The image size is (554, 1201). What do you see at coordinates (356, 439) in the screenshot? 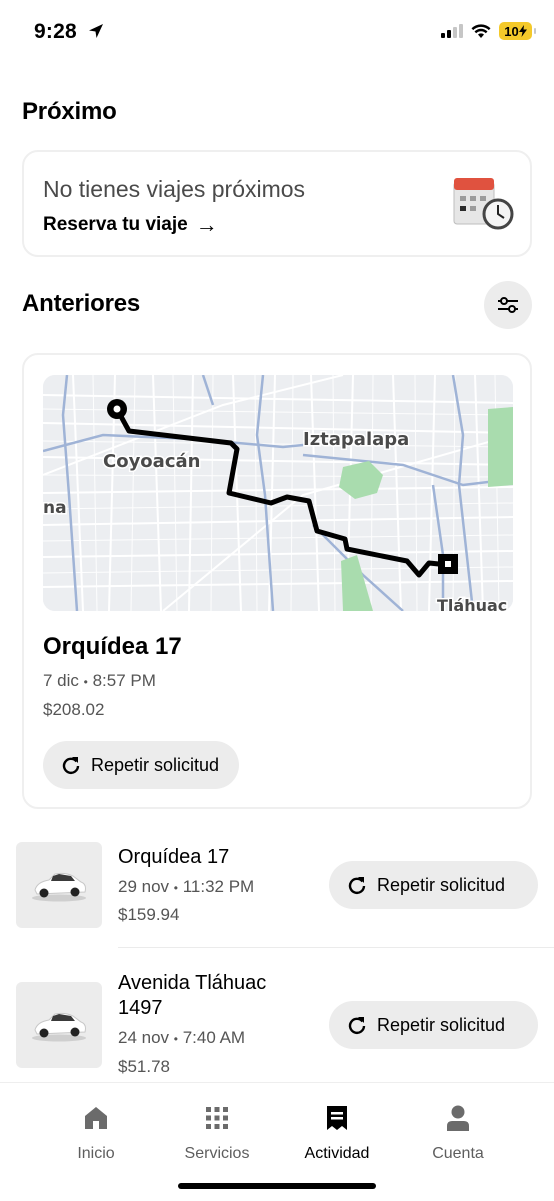
I see `map-label: Iztapalapa` at bounding box center [356, 439].